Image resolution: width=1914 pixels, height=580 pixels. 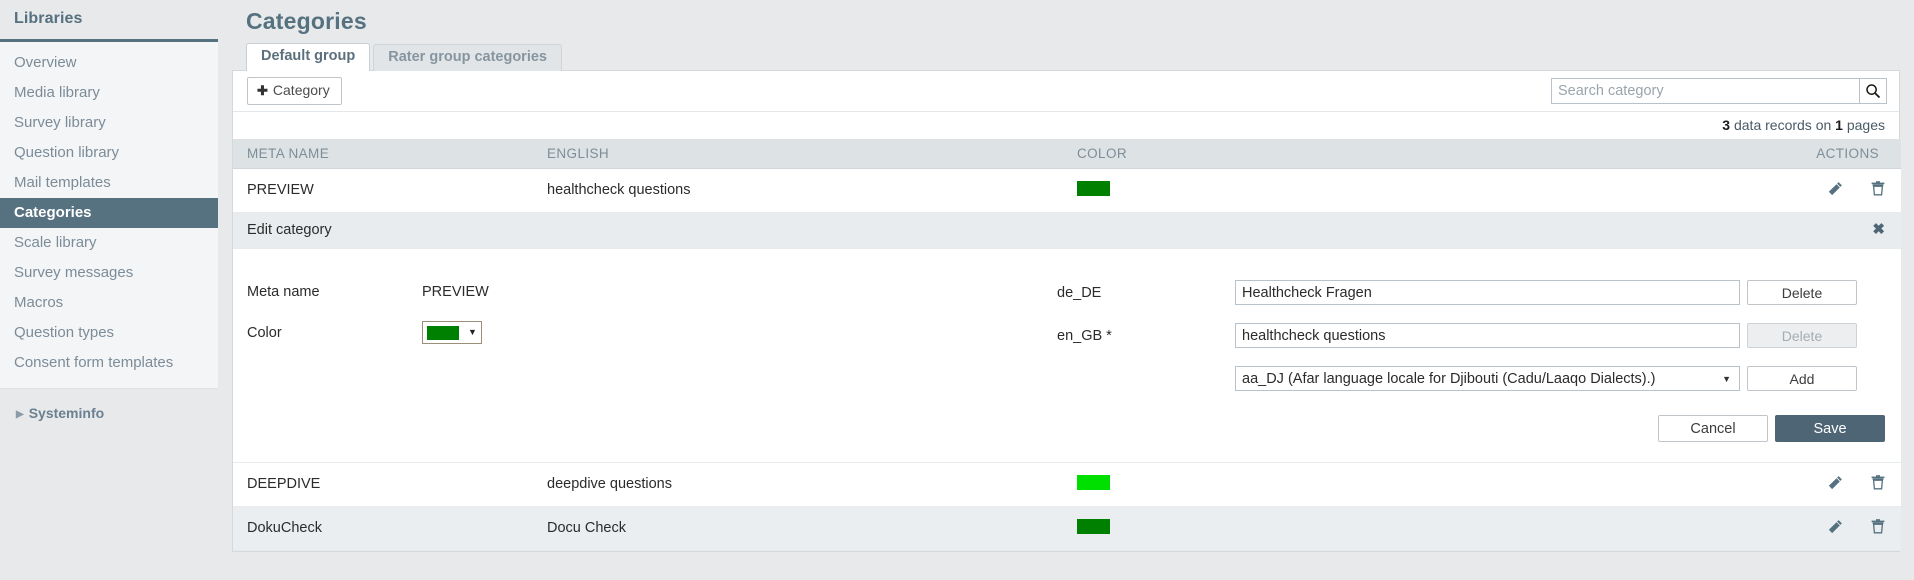 I want to click on cancel-button: Cancel, so click(x=1713, y=428).